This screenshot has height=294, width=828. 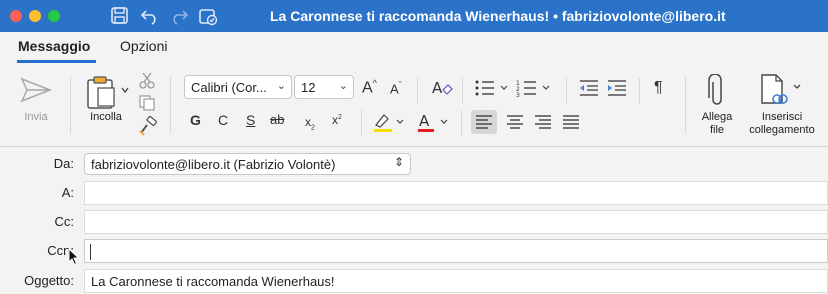 What do you see at coordinates (60, 250) in the screenshot?
I see `bcc-label: Ccn:` at bounding box center [60, 250].